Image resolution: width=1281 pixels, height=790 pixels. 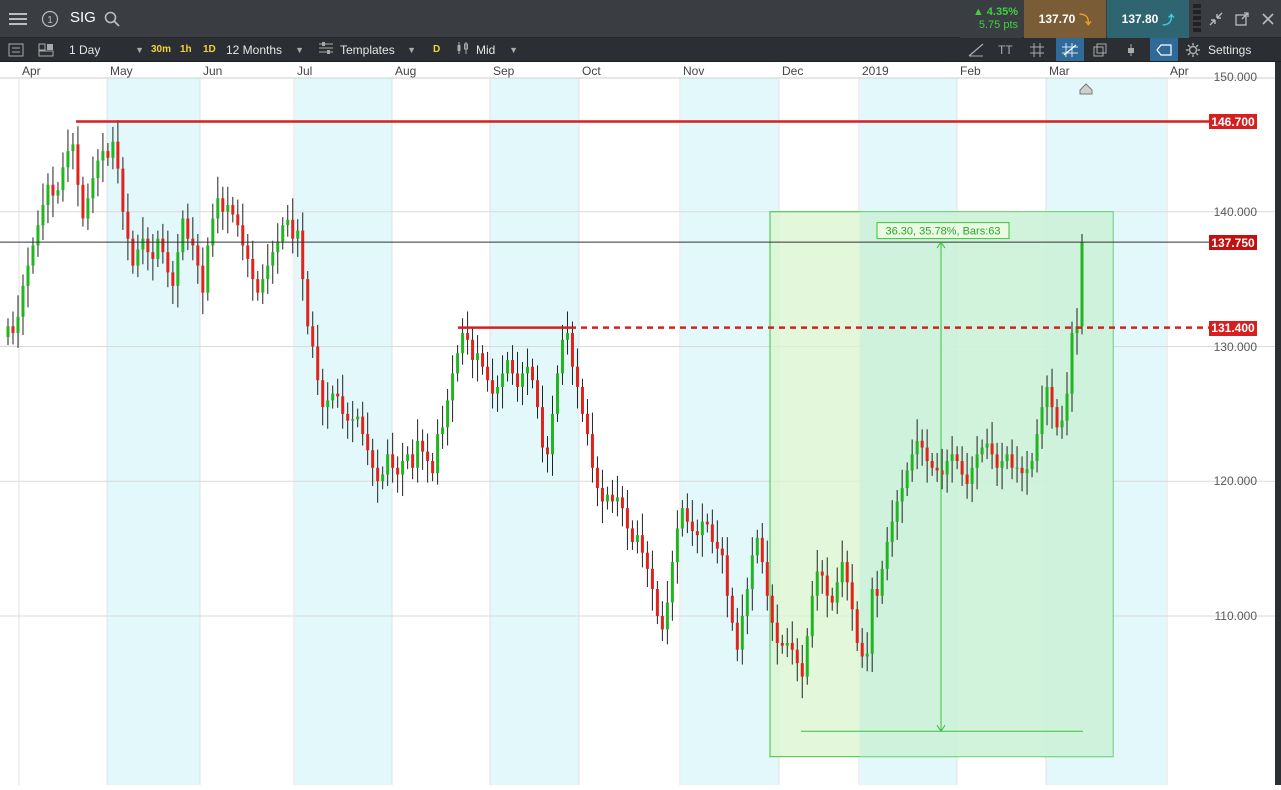 What do you see at coordinates (254, 49) in the screenshot?
I see `range-label: 12 Months` at bounding box center [254, 49].